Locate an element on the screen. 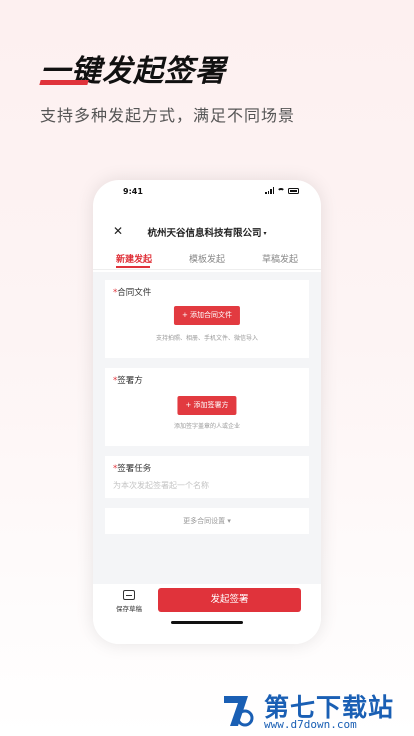 This screenshot has height=736, width=414. task-name-input: 为本次发起签署起一个名称 is located at coordinates (161, 485).